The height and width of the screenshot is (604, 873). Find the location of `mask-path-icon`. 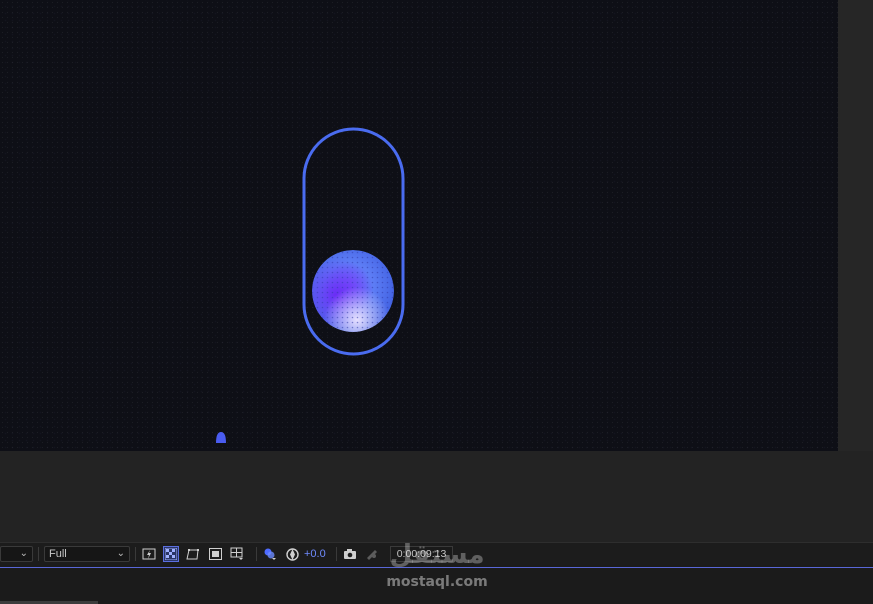

mask-path-icon is located at coordinates (192, 553).